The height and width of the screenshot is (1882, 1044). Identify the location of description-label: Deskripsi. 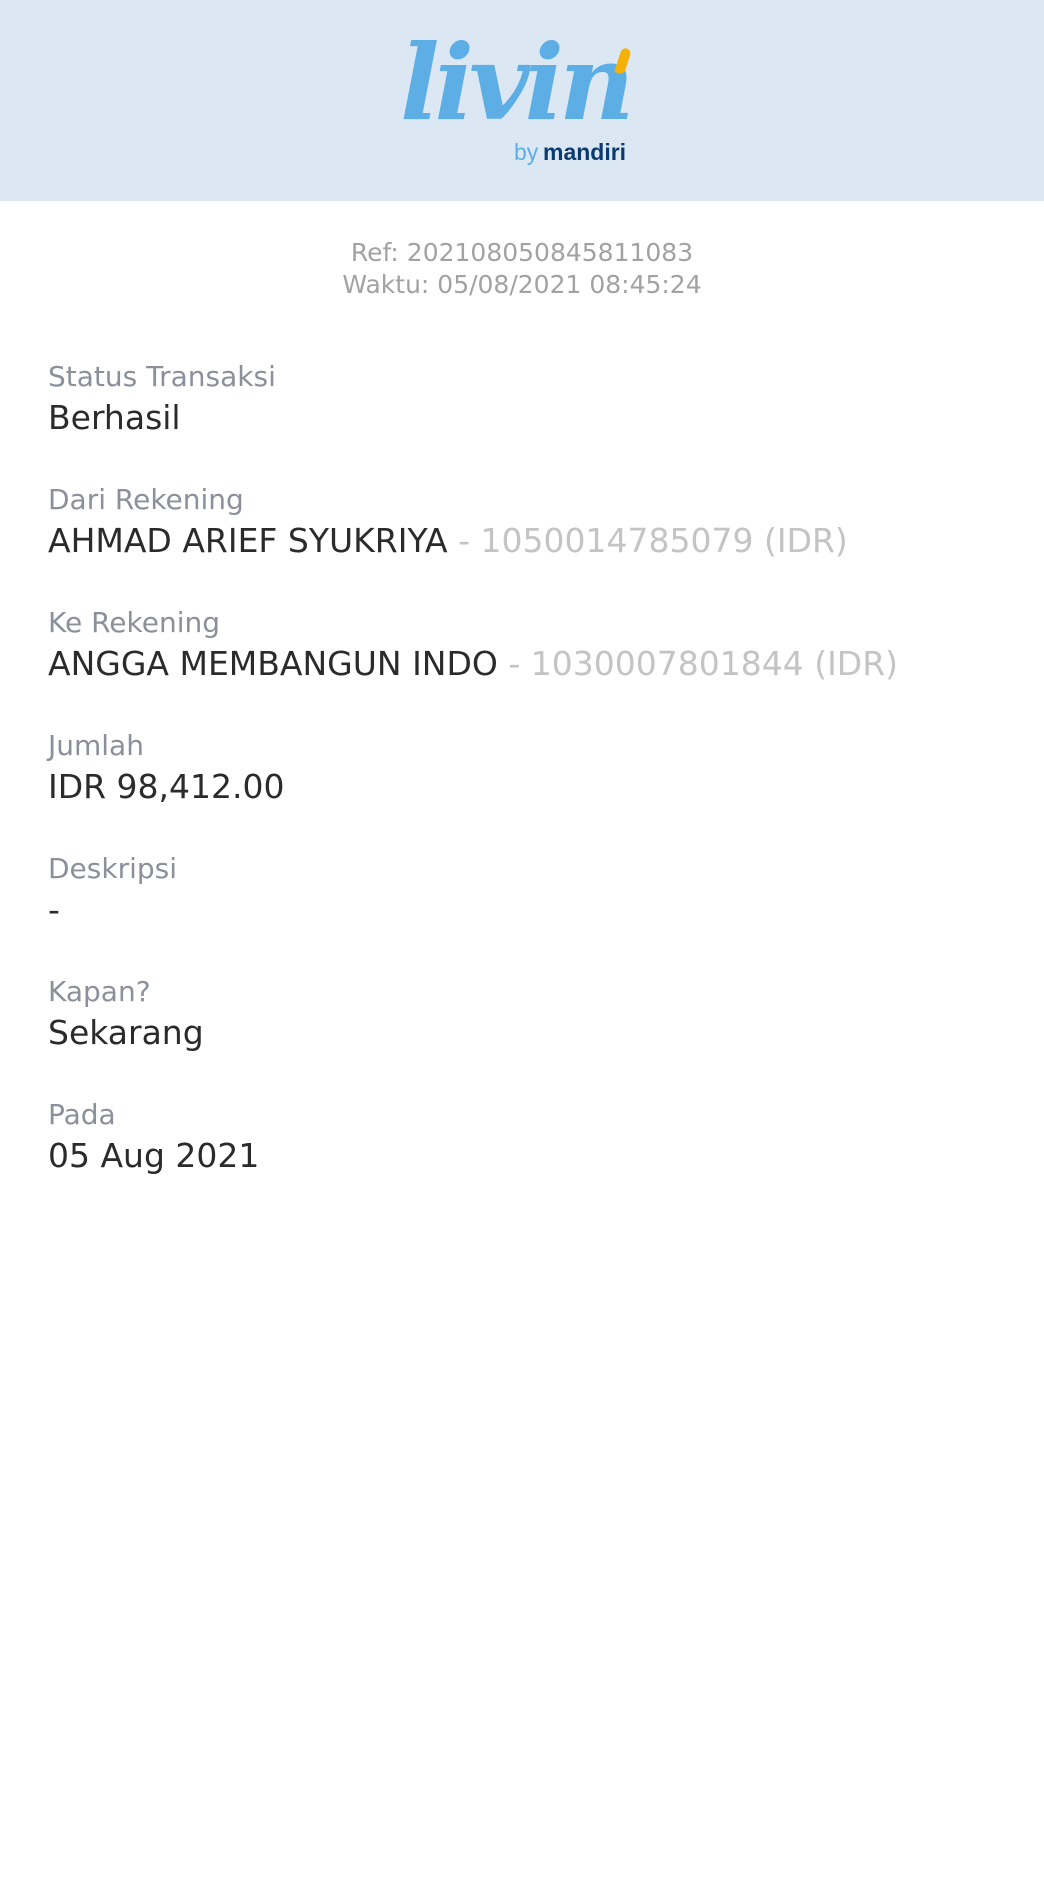
(113, 868).